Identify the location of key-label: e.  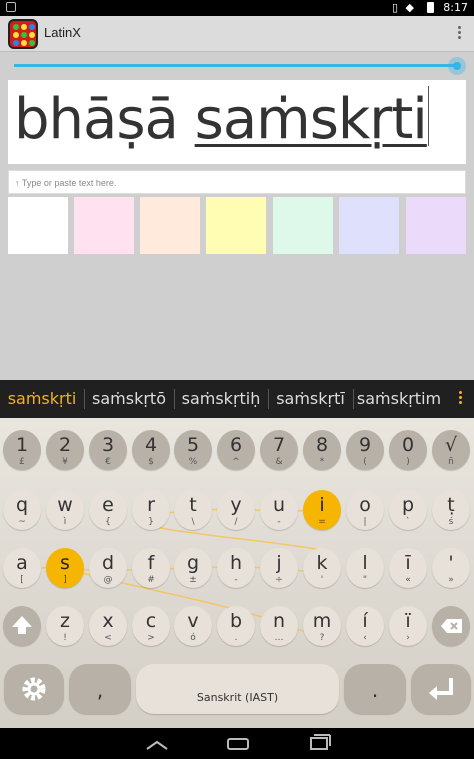
(108, 505).